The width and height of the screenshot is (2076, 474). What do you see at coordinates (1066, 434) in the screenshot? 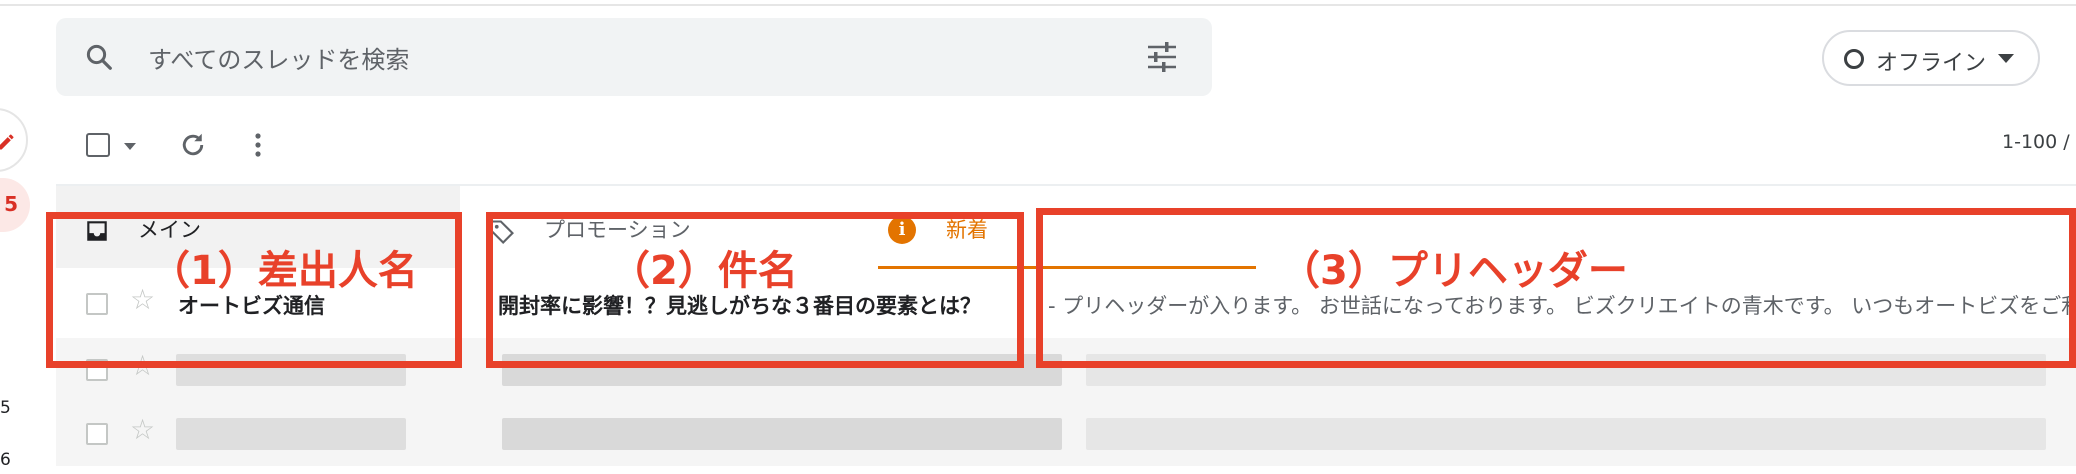
I see `email-row: ☆` at bounding box center [1066, 434].